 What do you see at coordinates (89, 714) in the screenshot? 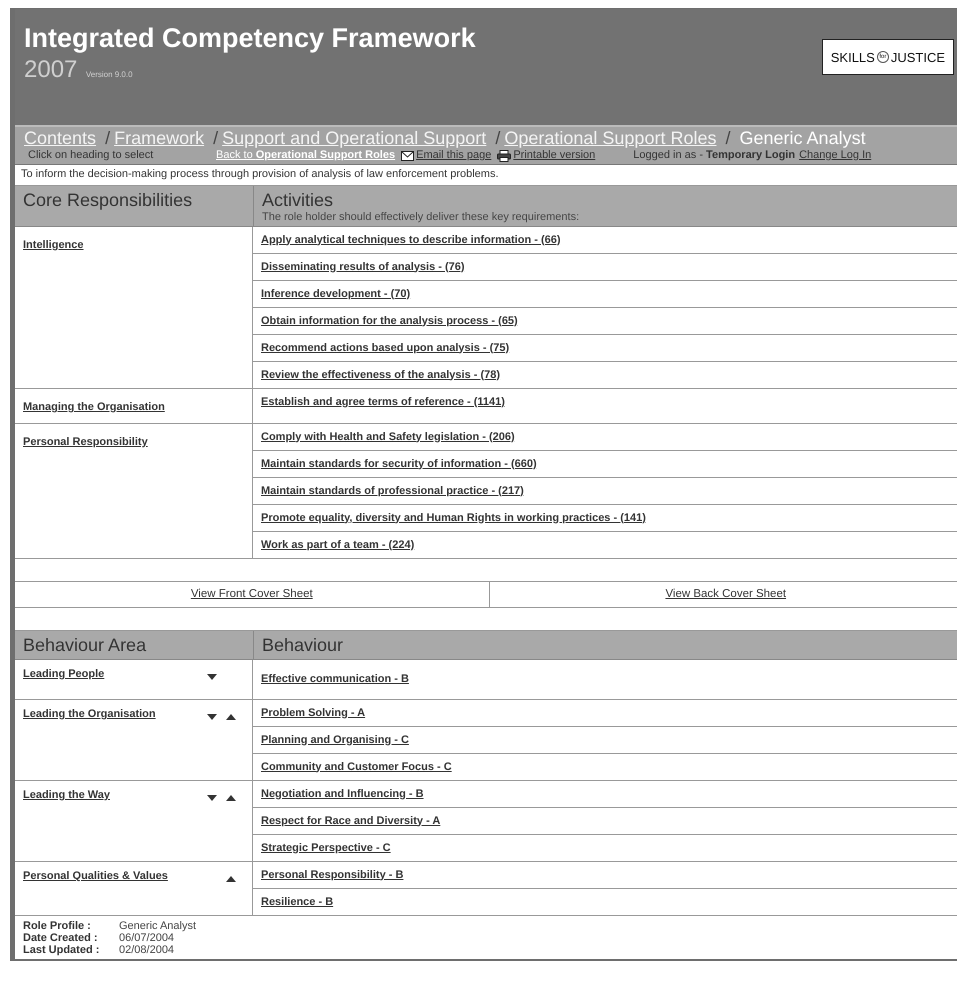
I see `behaviour-area-link: Leading the Organisation` at bounding box center [89, 714].